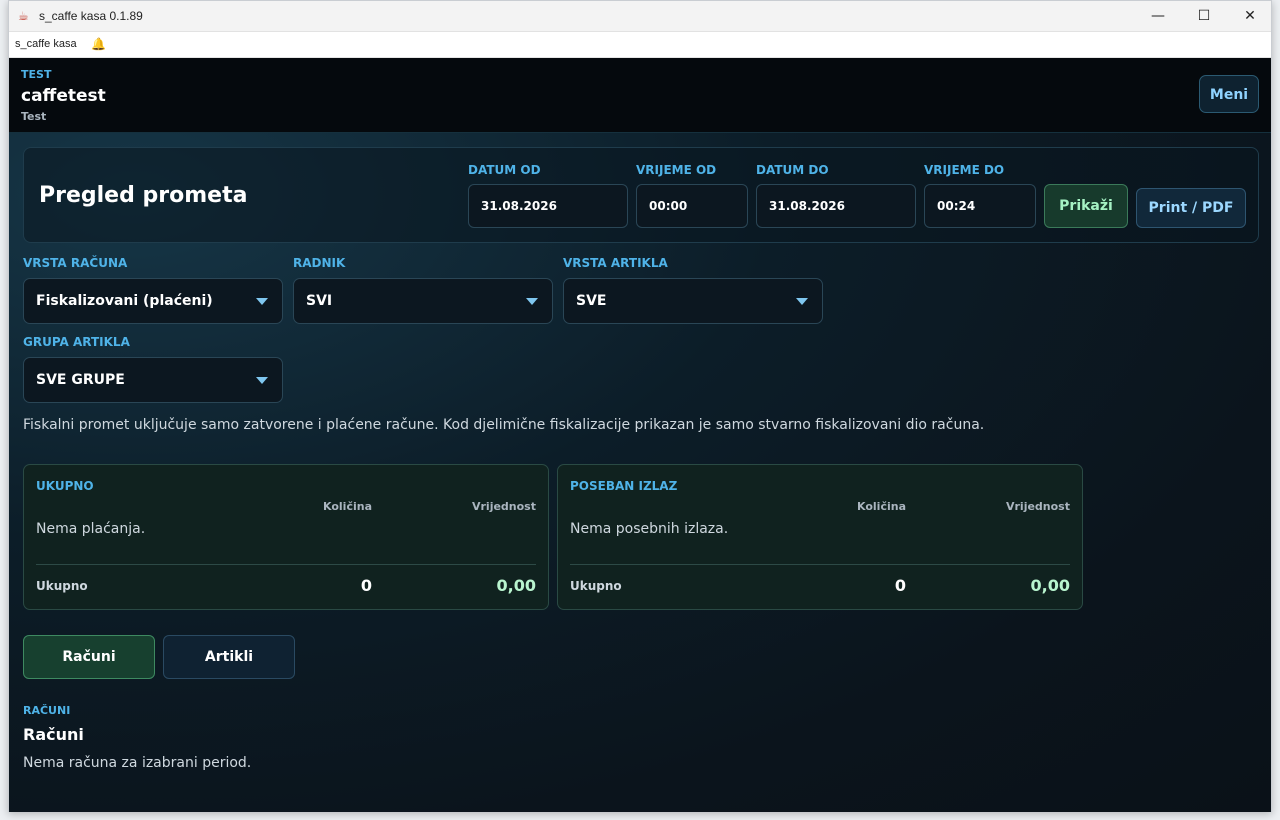 Image resolution: width=1280 pixels, height=820 pixels. What do you see at coordinates (980, 206) in the screenshot?
I see `time-to-input: 00:24` at bounding box center [980, 206].